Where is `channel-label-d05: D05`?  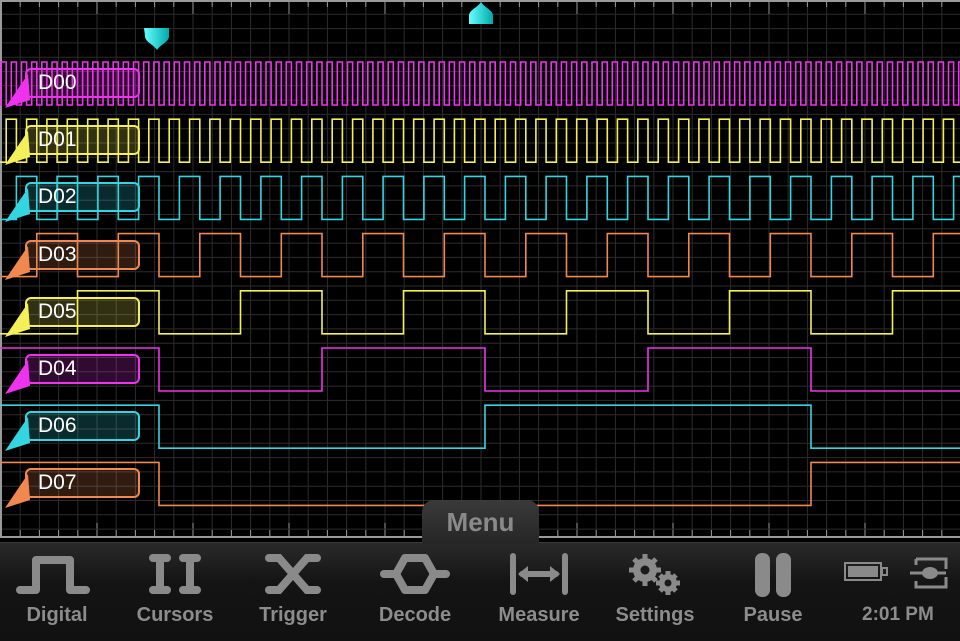
channel-label-d05: D05 is located at coordinates (72, 318).